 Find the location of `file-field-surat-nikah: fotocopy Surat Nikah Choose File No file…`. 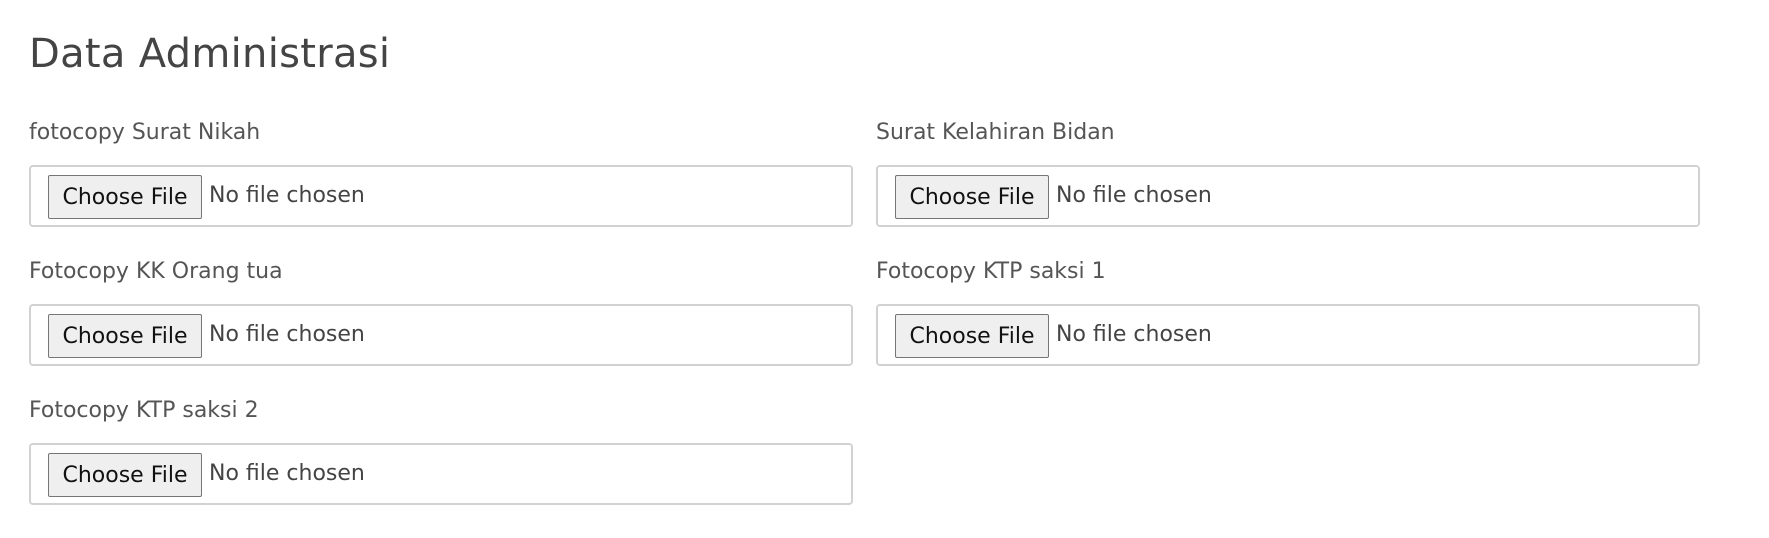

file-field-surat-nikah: fotocopy Surat Nikah Choose File No file… is located at coordinates (443, 173).